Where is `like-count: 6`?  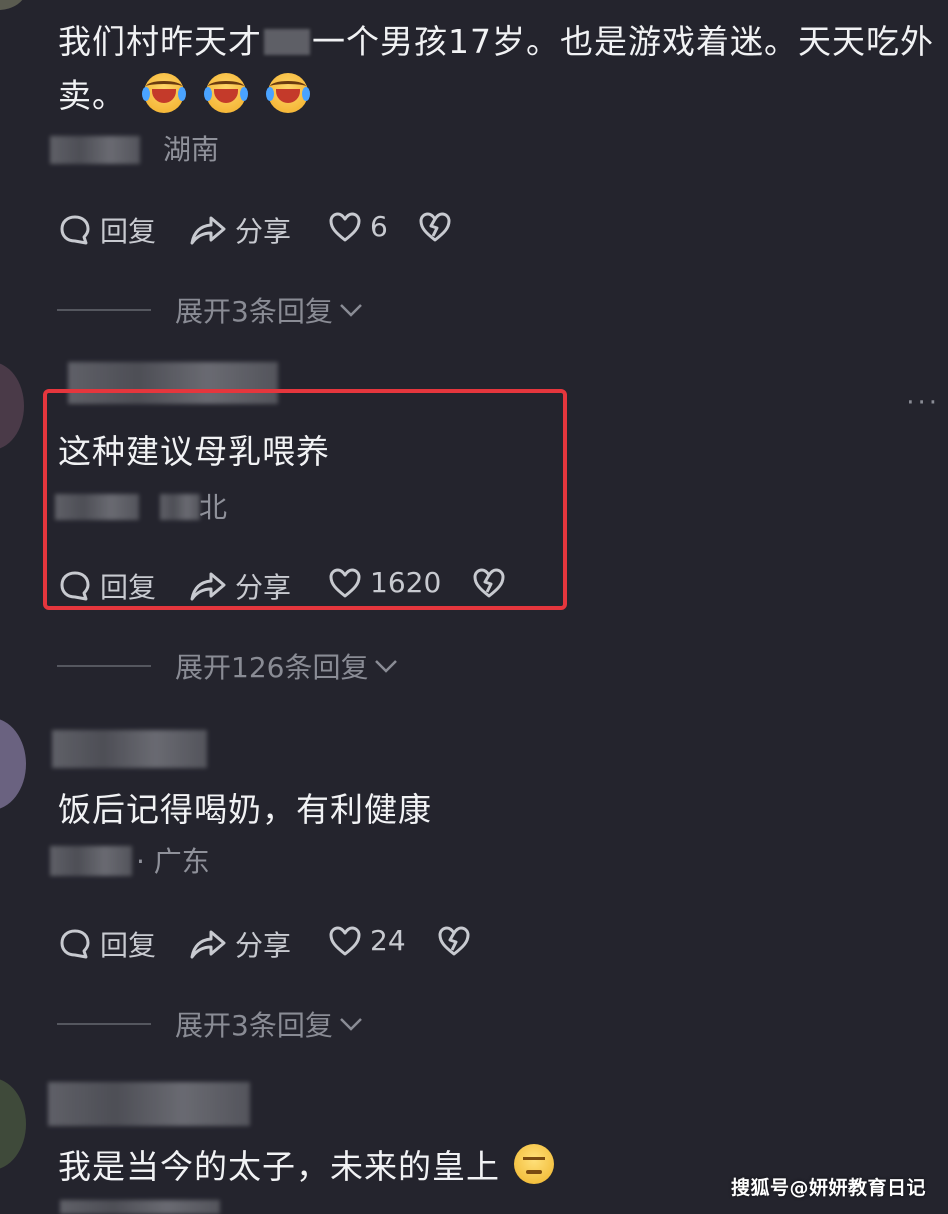 like-count: 6 is located at coordinates (379, 226).